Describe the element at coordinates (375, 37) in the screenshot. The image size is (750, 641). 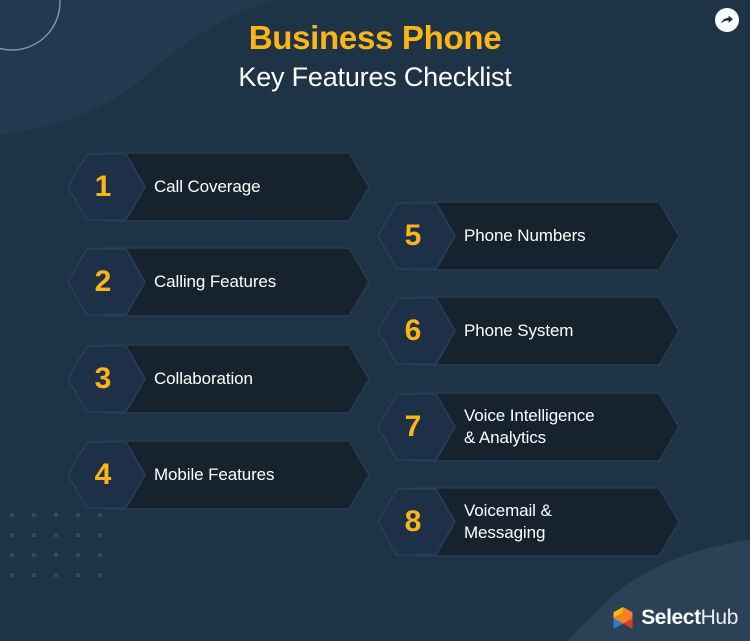
I see `page-title: Business Phone` at that location.